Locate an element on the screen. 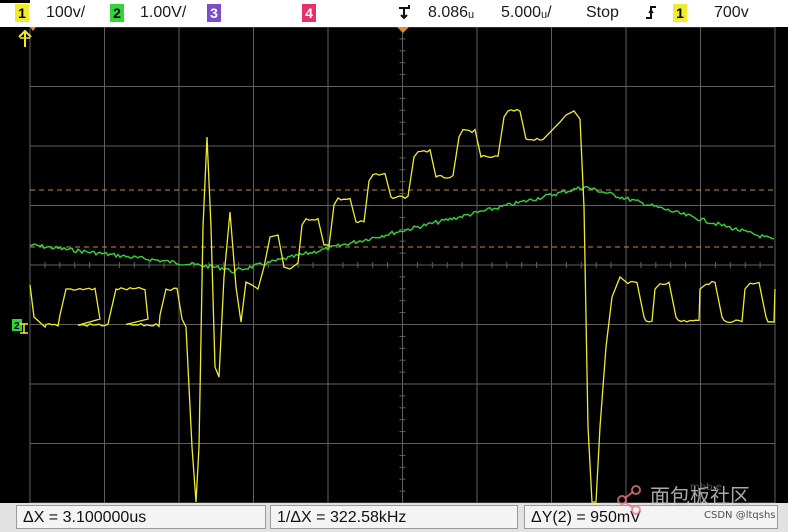 The image size is (788, 532). trigger-level-arrow-icon is located at coordinates (25, 38).